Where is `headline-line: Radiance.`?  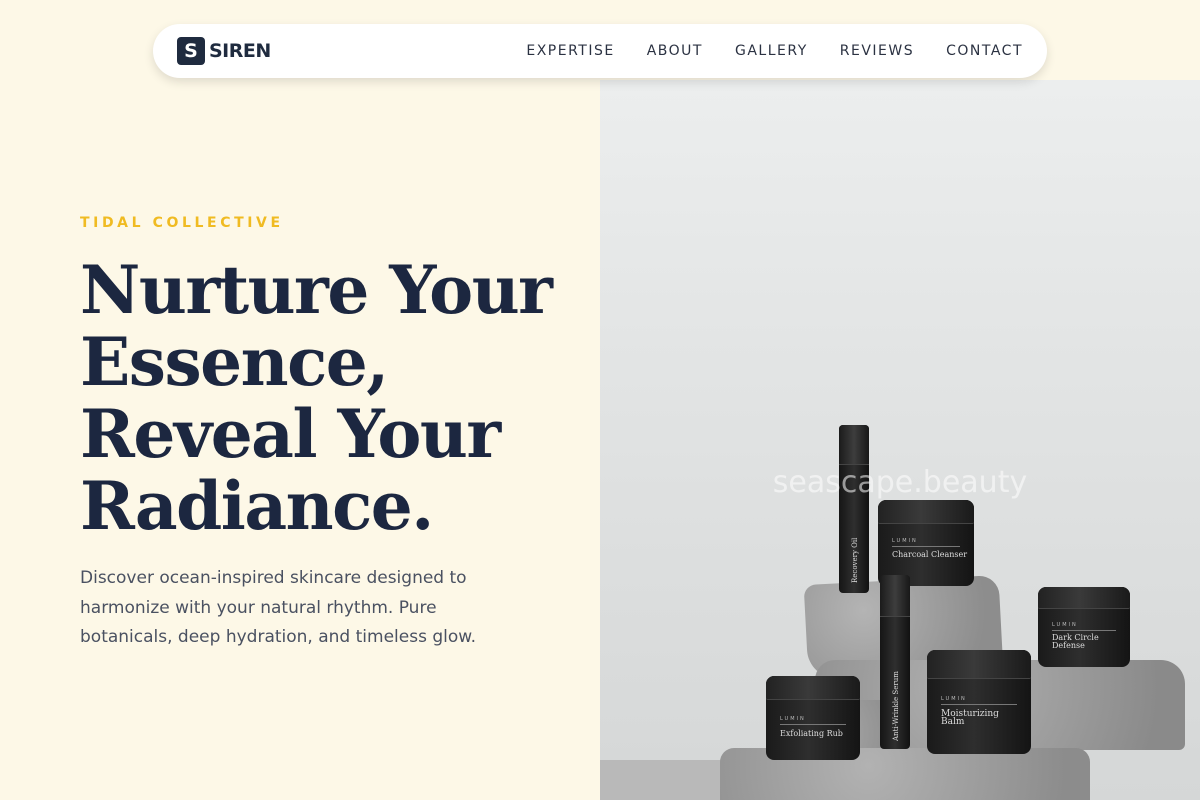
headline-line: Radiance. is located at coordinates (257, 506).